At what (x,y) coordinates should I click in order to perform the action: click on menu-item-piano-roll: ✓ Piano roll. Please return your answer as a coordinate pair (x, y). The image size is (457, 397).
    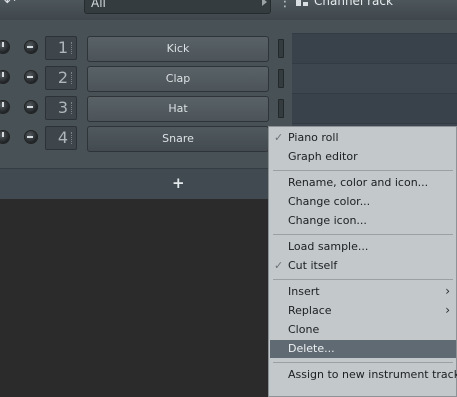
    Looking at the image, I should click on (363, 138).